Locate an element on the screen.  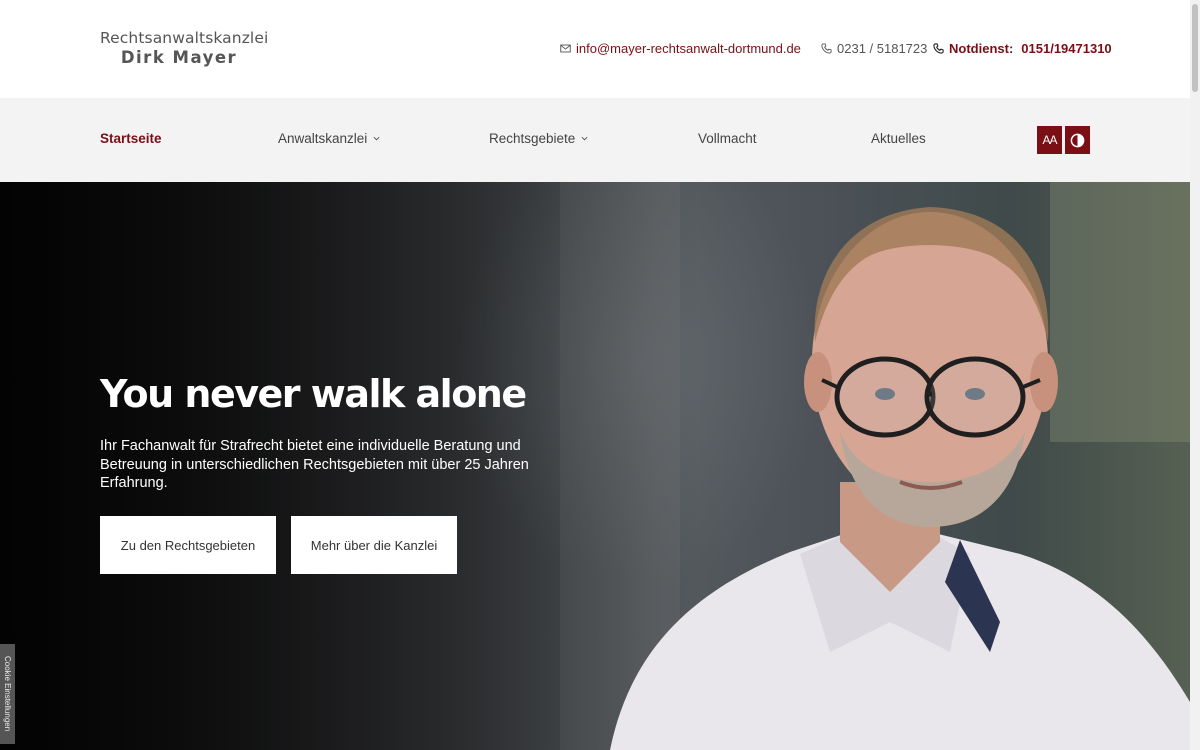
contrast-button is located at coordinates (1077, 140).